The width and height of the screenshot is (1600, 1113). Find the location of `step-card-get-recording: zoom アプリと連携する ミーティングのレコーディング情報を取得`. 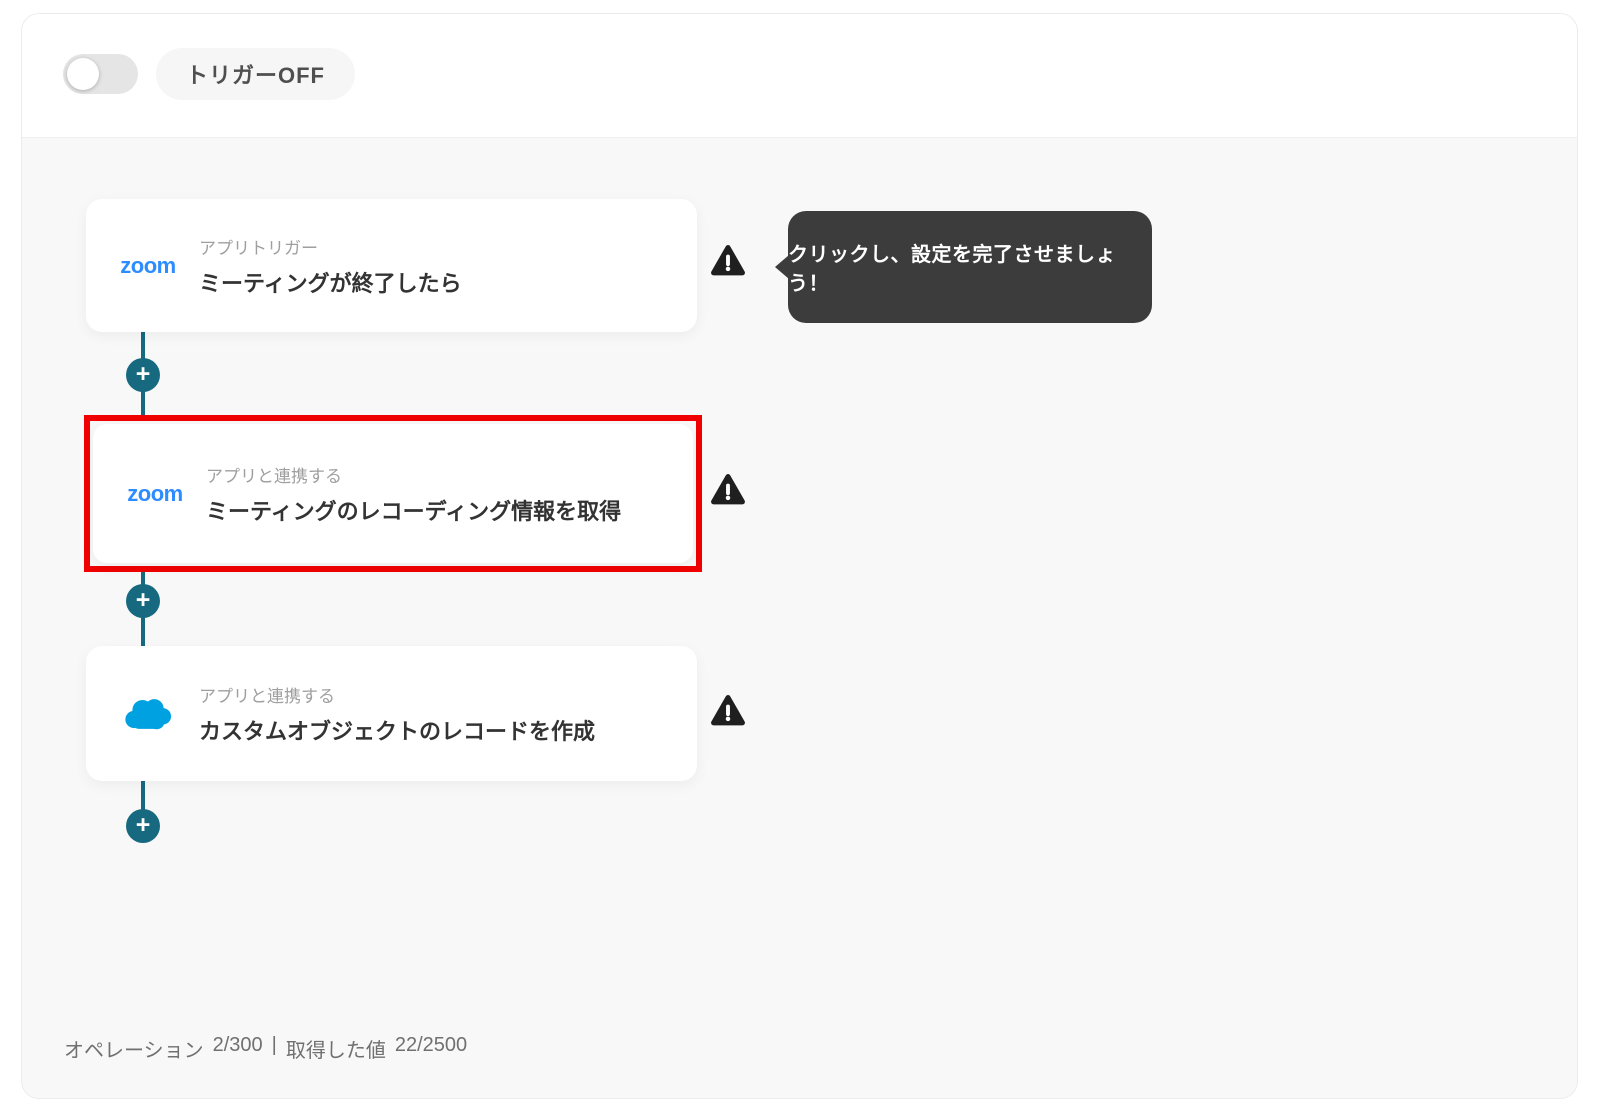

step-card-get-recording: zoom アプリと連携する ミーティングのレコーディング情報を取得 is located at coordinates (393, 493).